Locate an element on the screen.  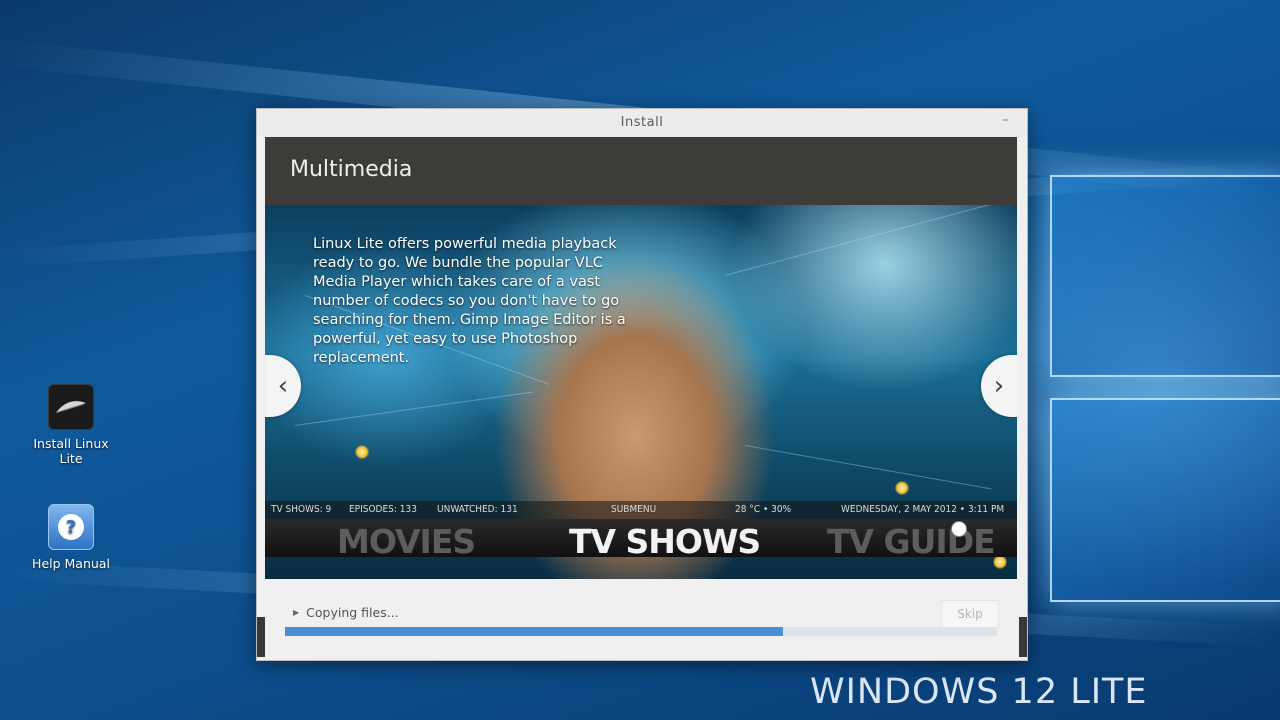
kodi-menu: MOVIES TV SHOWS TV GUIDE is located at coordinates (641, 540).